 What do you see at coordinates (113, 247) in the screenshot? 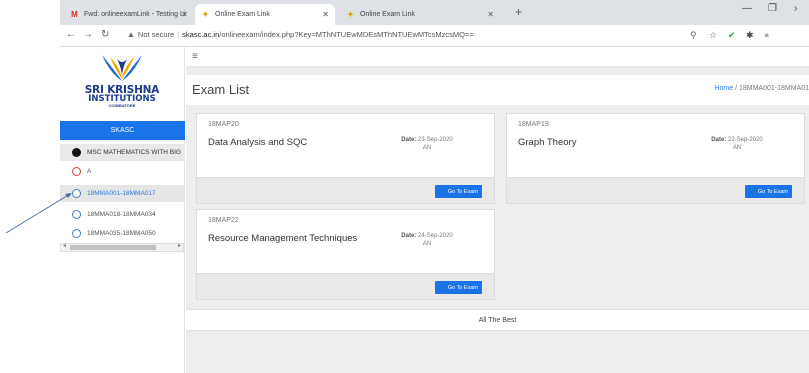
I see `scrollbar-thumb` at bounding box center [113, 247].